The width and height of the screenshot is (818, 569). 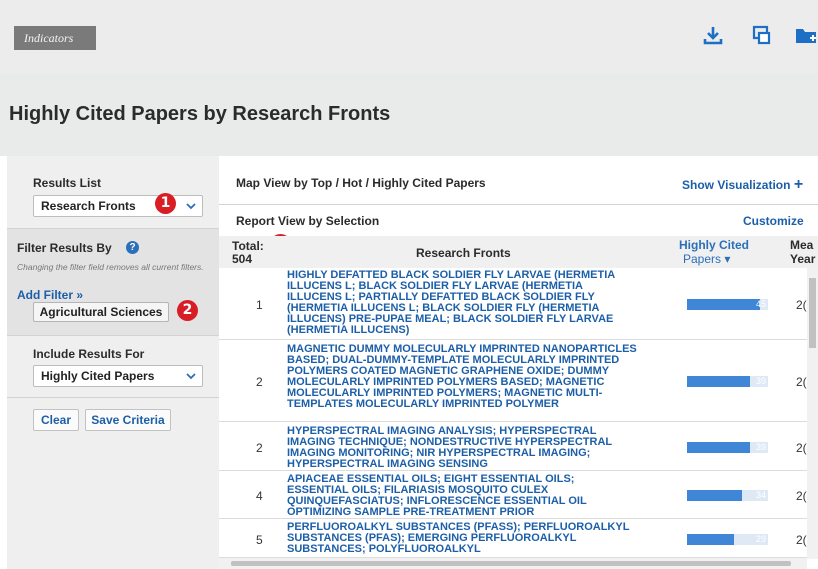 I want to click on column-mean-year-line2: Year, so click(x=803, y=259).